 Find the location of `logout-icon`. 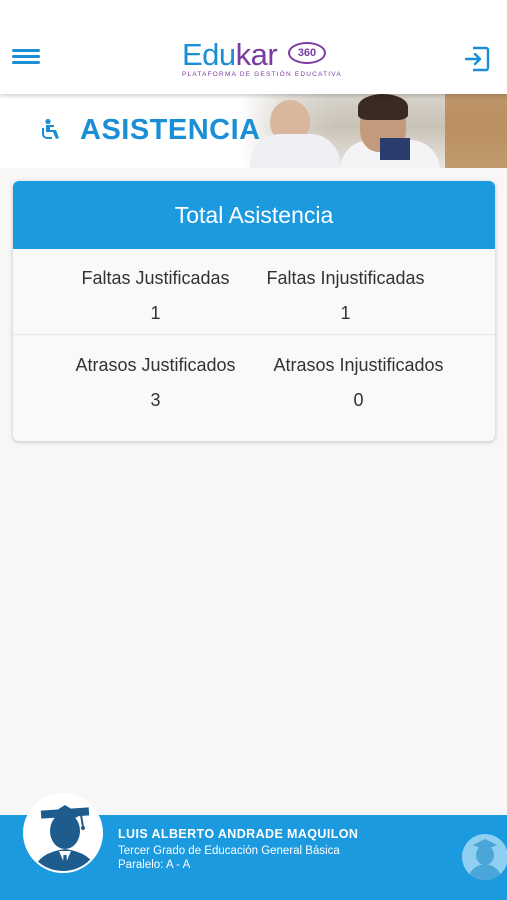

logout-icon is located at coordinates (477, 59).